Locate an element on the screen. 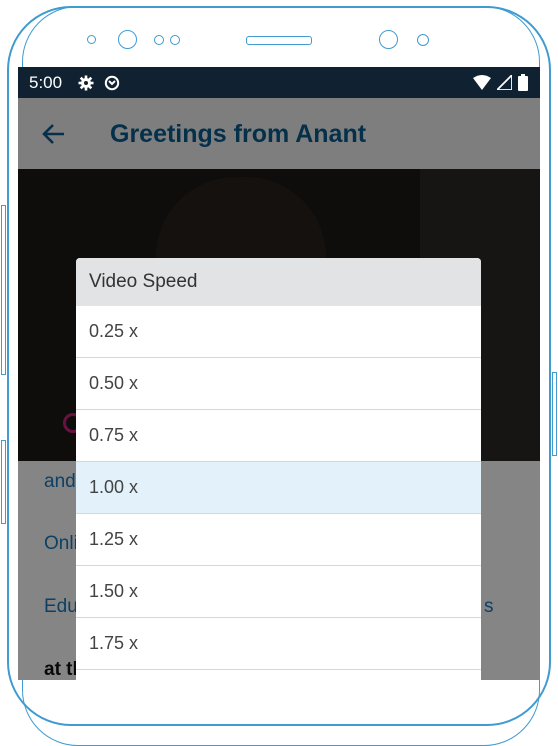 Image resolution: width=558 pixels, height=746 pixels. cell-signal-icon is located at coordinates (504, 82).